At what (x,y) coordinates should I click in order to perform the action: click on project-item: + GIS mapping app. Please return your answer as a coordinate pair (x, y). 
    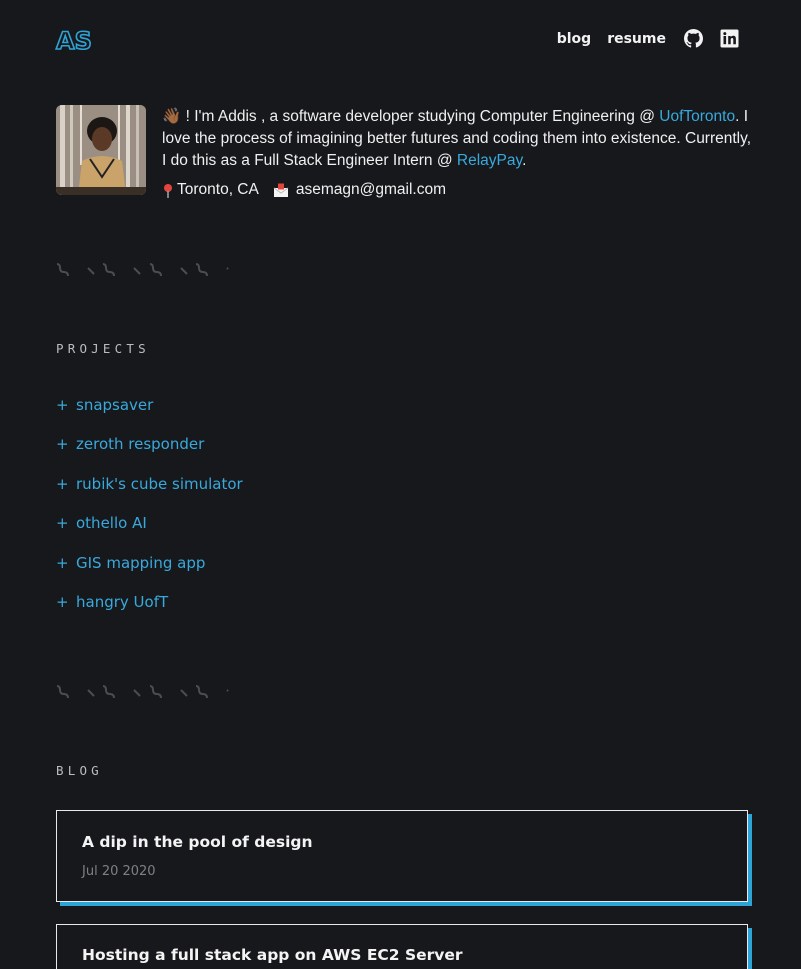
    Looking at the image, I should click on (149, 573).